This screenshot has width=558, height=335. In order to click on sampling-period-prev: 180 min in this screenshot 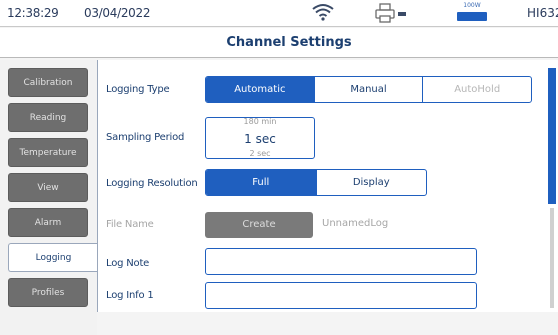, I will do `click(260, 121)`.